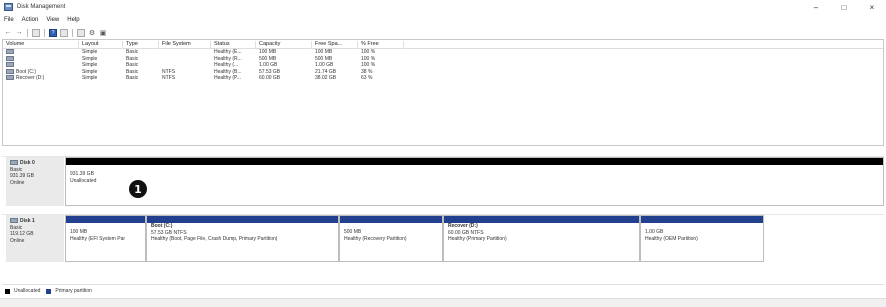 Image resolution: width=886 pixels, height=307 pixels. I want to click on volume-name: Recover (D:), so click(41, 78).